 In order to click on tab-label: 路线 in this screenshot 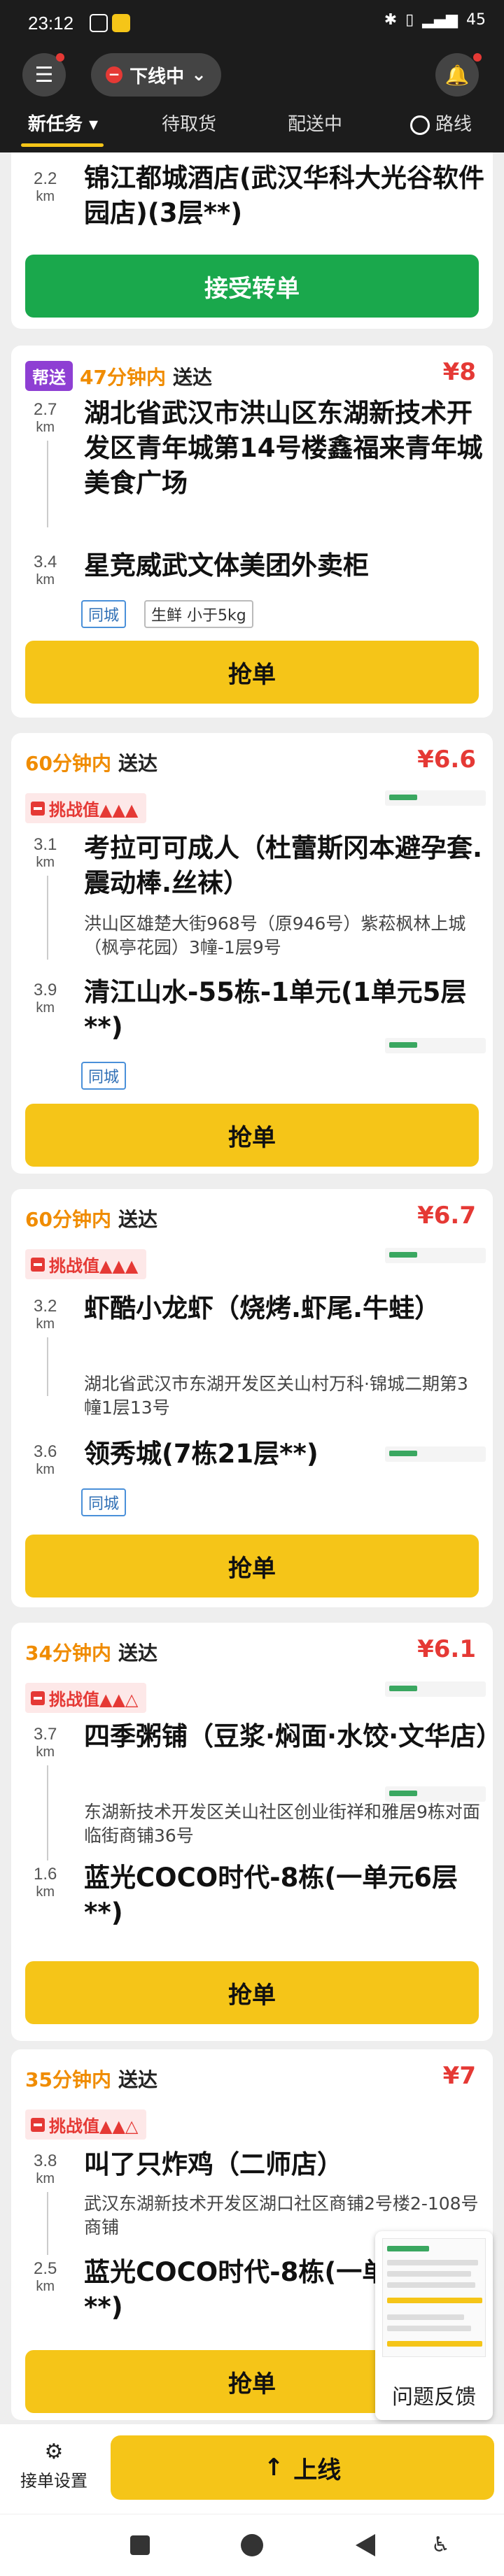, I will do `click(453, 124)`.